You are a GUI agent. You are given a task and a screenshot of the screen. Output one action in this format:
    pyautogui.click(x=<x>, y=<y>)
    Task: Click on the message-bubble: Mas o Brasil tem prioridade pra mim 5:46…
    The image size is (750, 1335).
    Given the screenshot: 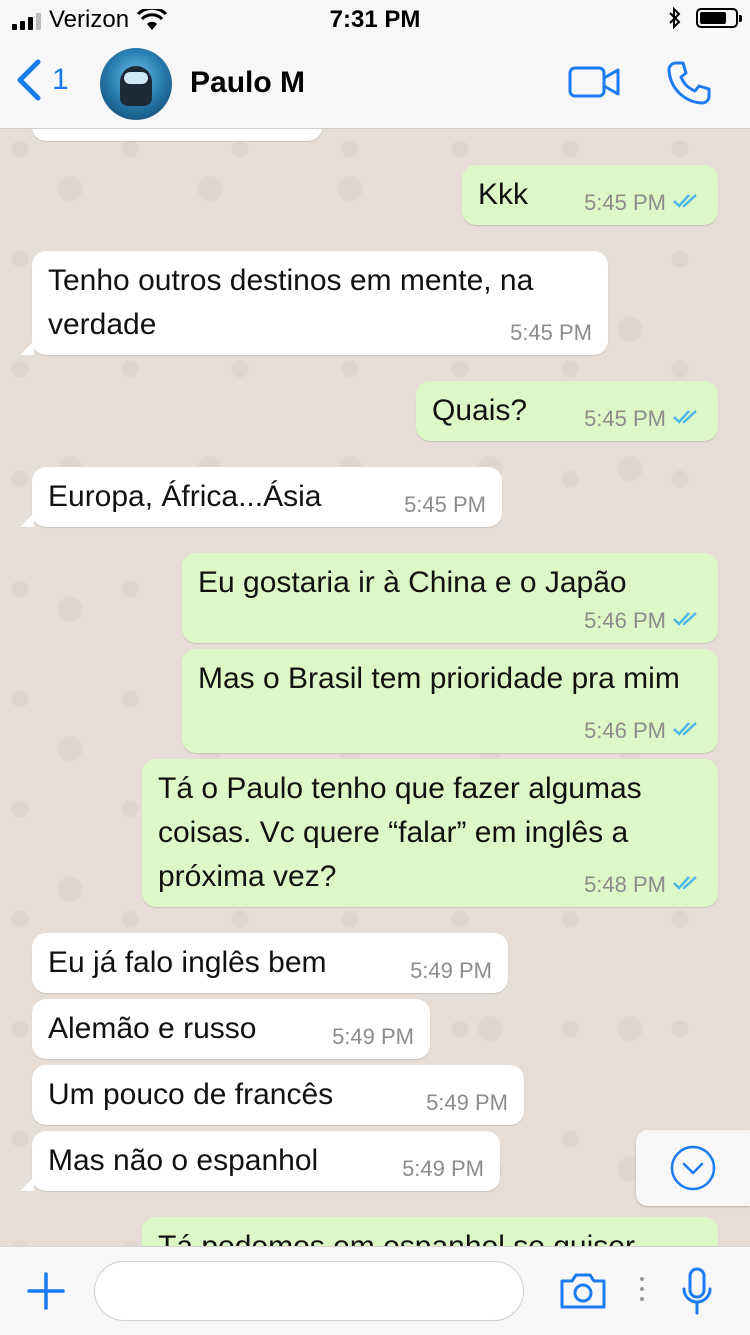 What is the action you would take?
    pyautogui.click(x=450, y=701)
    